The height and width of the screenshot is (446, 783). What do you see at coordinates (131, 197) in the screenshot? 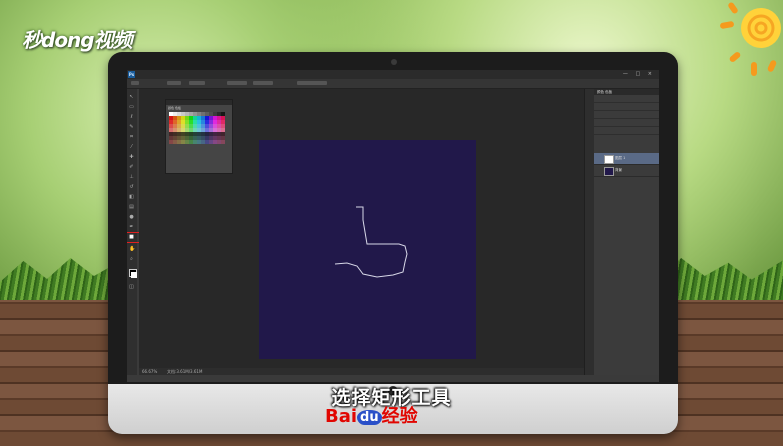
I see `eraser-tool-icon: ◧` at bounding box center [131, 197].